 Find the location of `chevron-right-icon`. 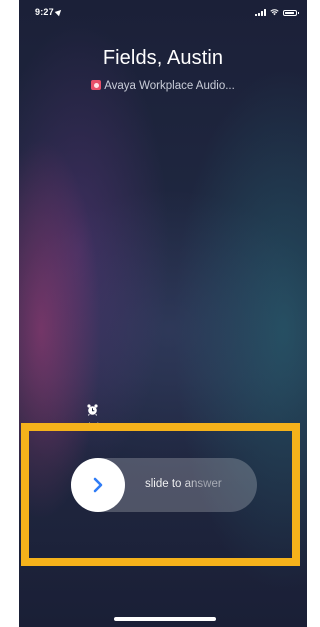

chevron-right-icon is located at coordinates (98, 485).